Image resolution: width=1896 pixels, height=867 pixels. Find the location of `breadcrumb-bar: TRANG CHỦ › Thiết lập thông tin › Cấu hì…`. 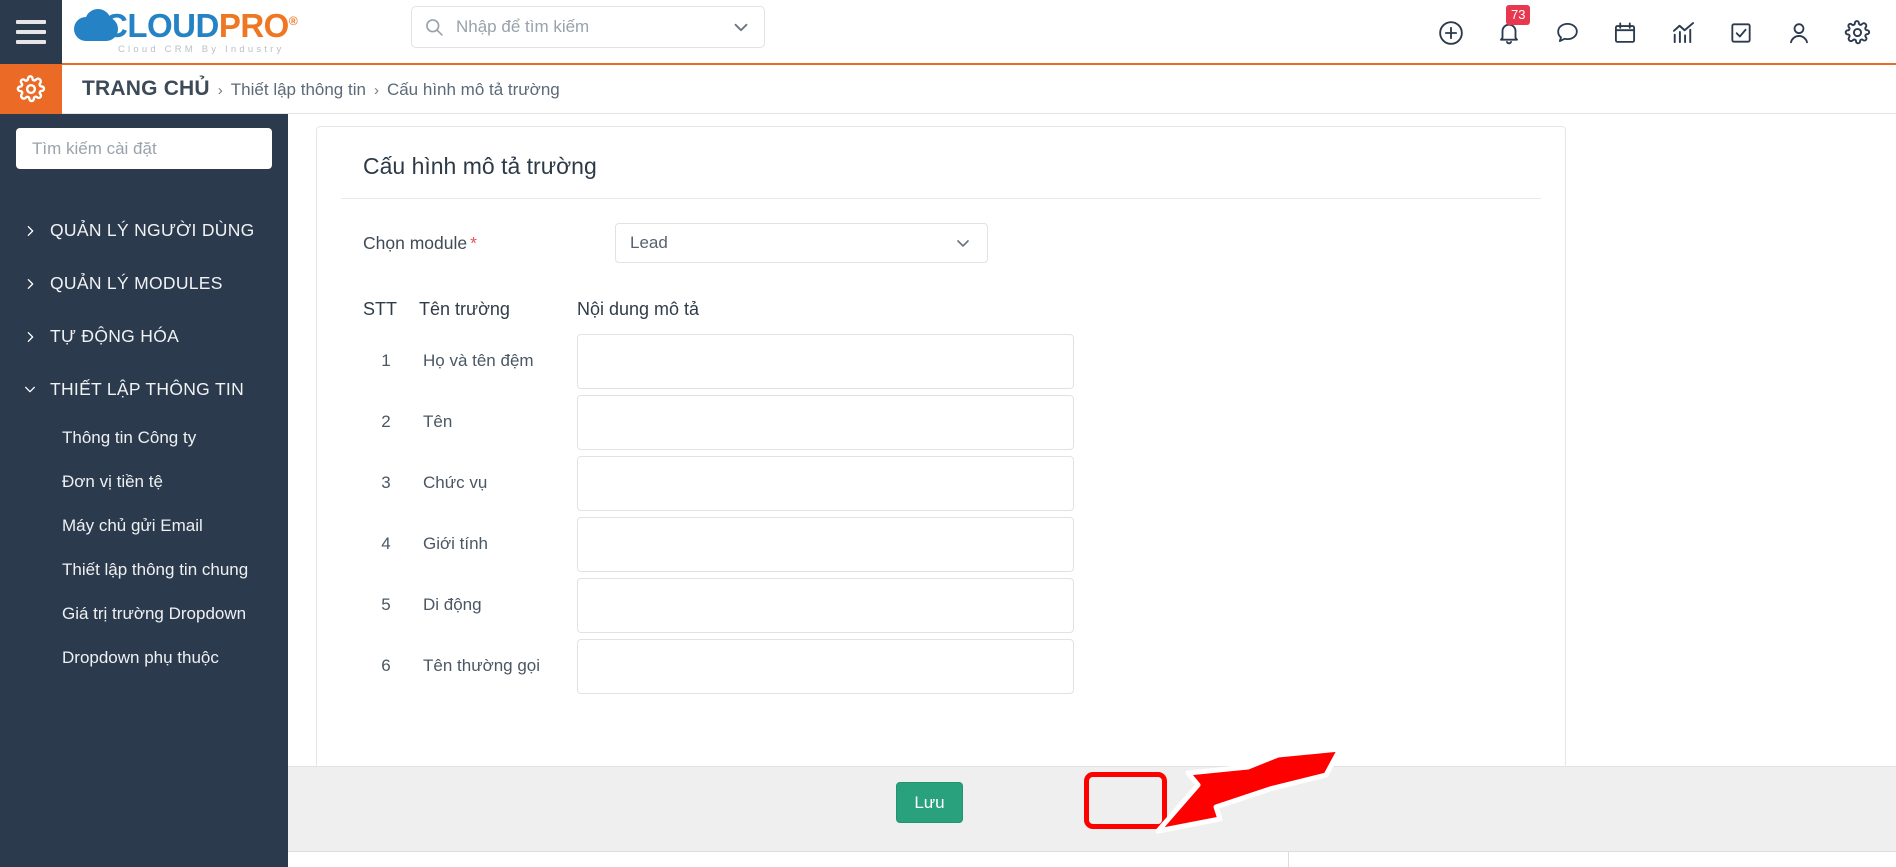

breadcrumb-bar: TRANG CHỦ › Thiết lập thông tin › Cấu hì… is located at coordinates (948, 89).